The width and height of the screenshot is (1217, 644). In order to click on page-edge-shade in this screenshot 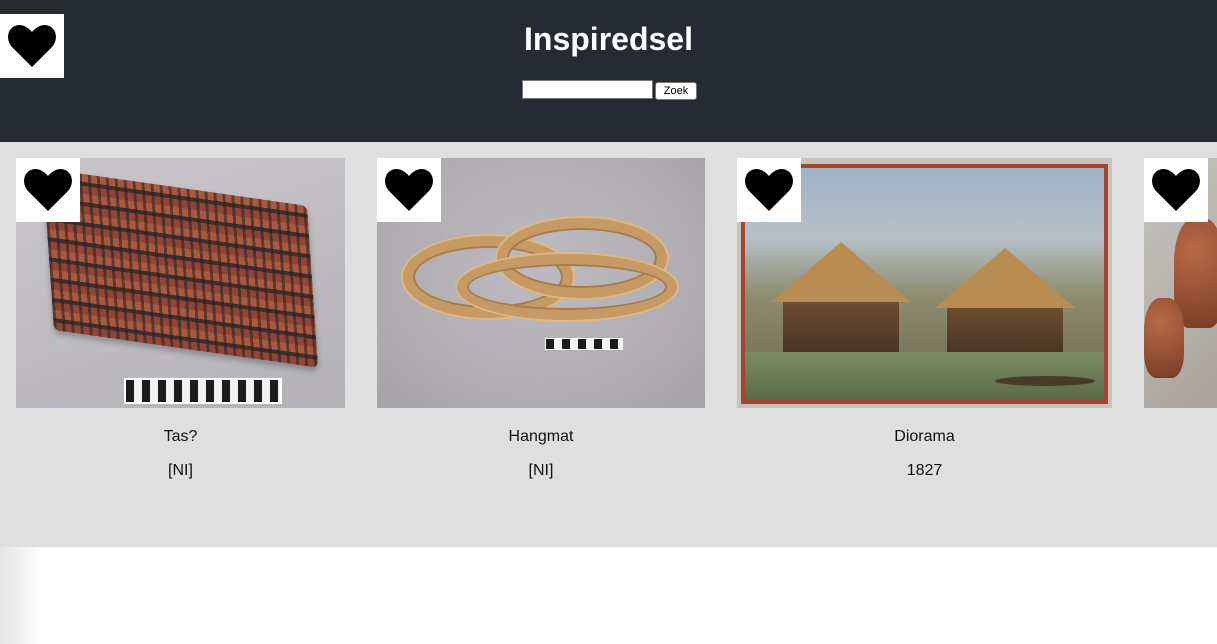, I will do `click(21, 595)`.